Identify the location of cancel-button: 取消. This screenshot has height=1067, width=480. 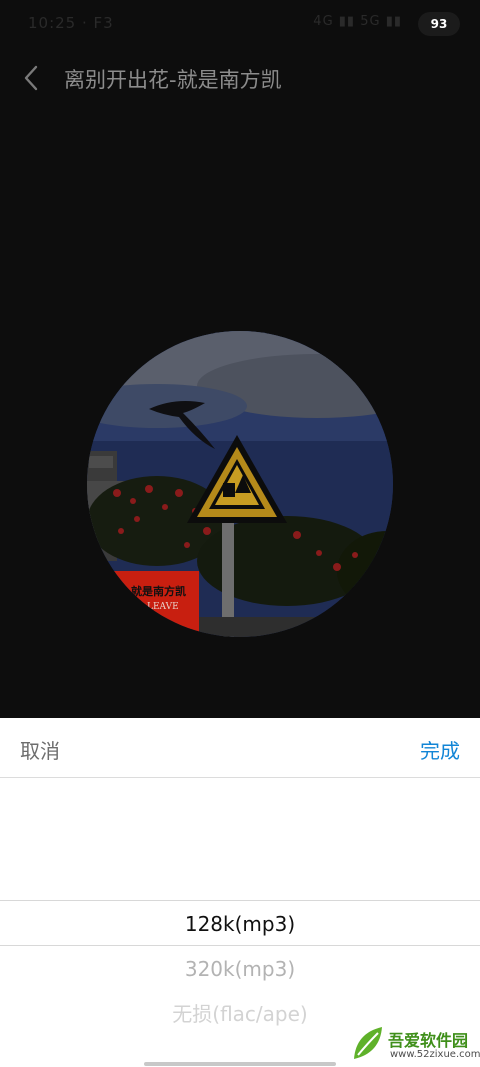
(40, 749).